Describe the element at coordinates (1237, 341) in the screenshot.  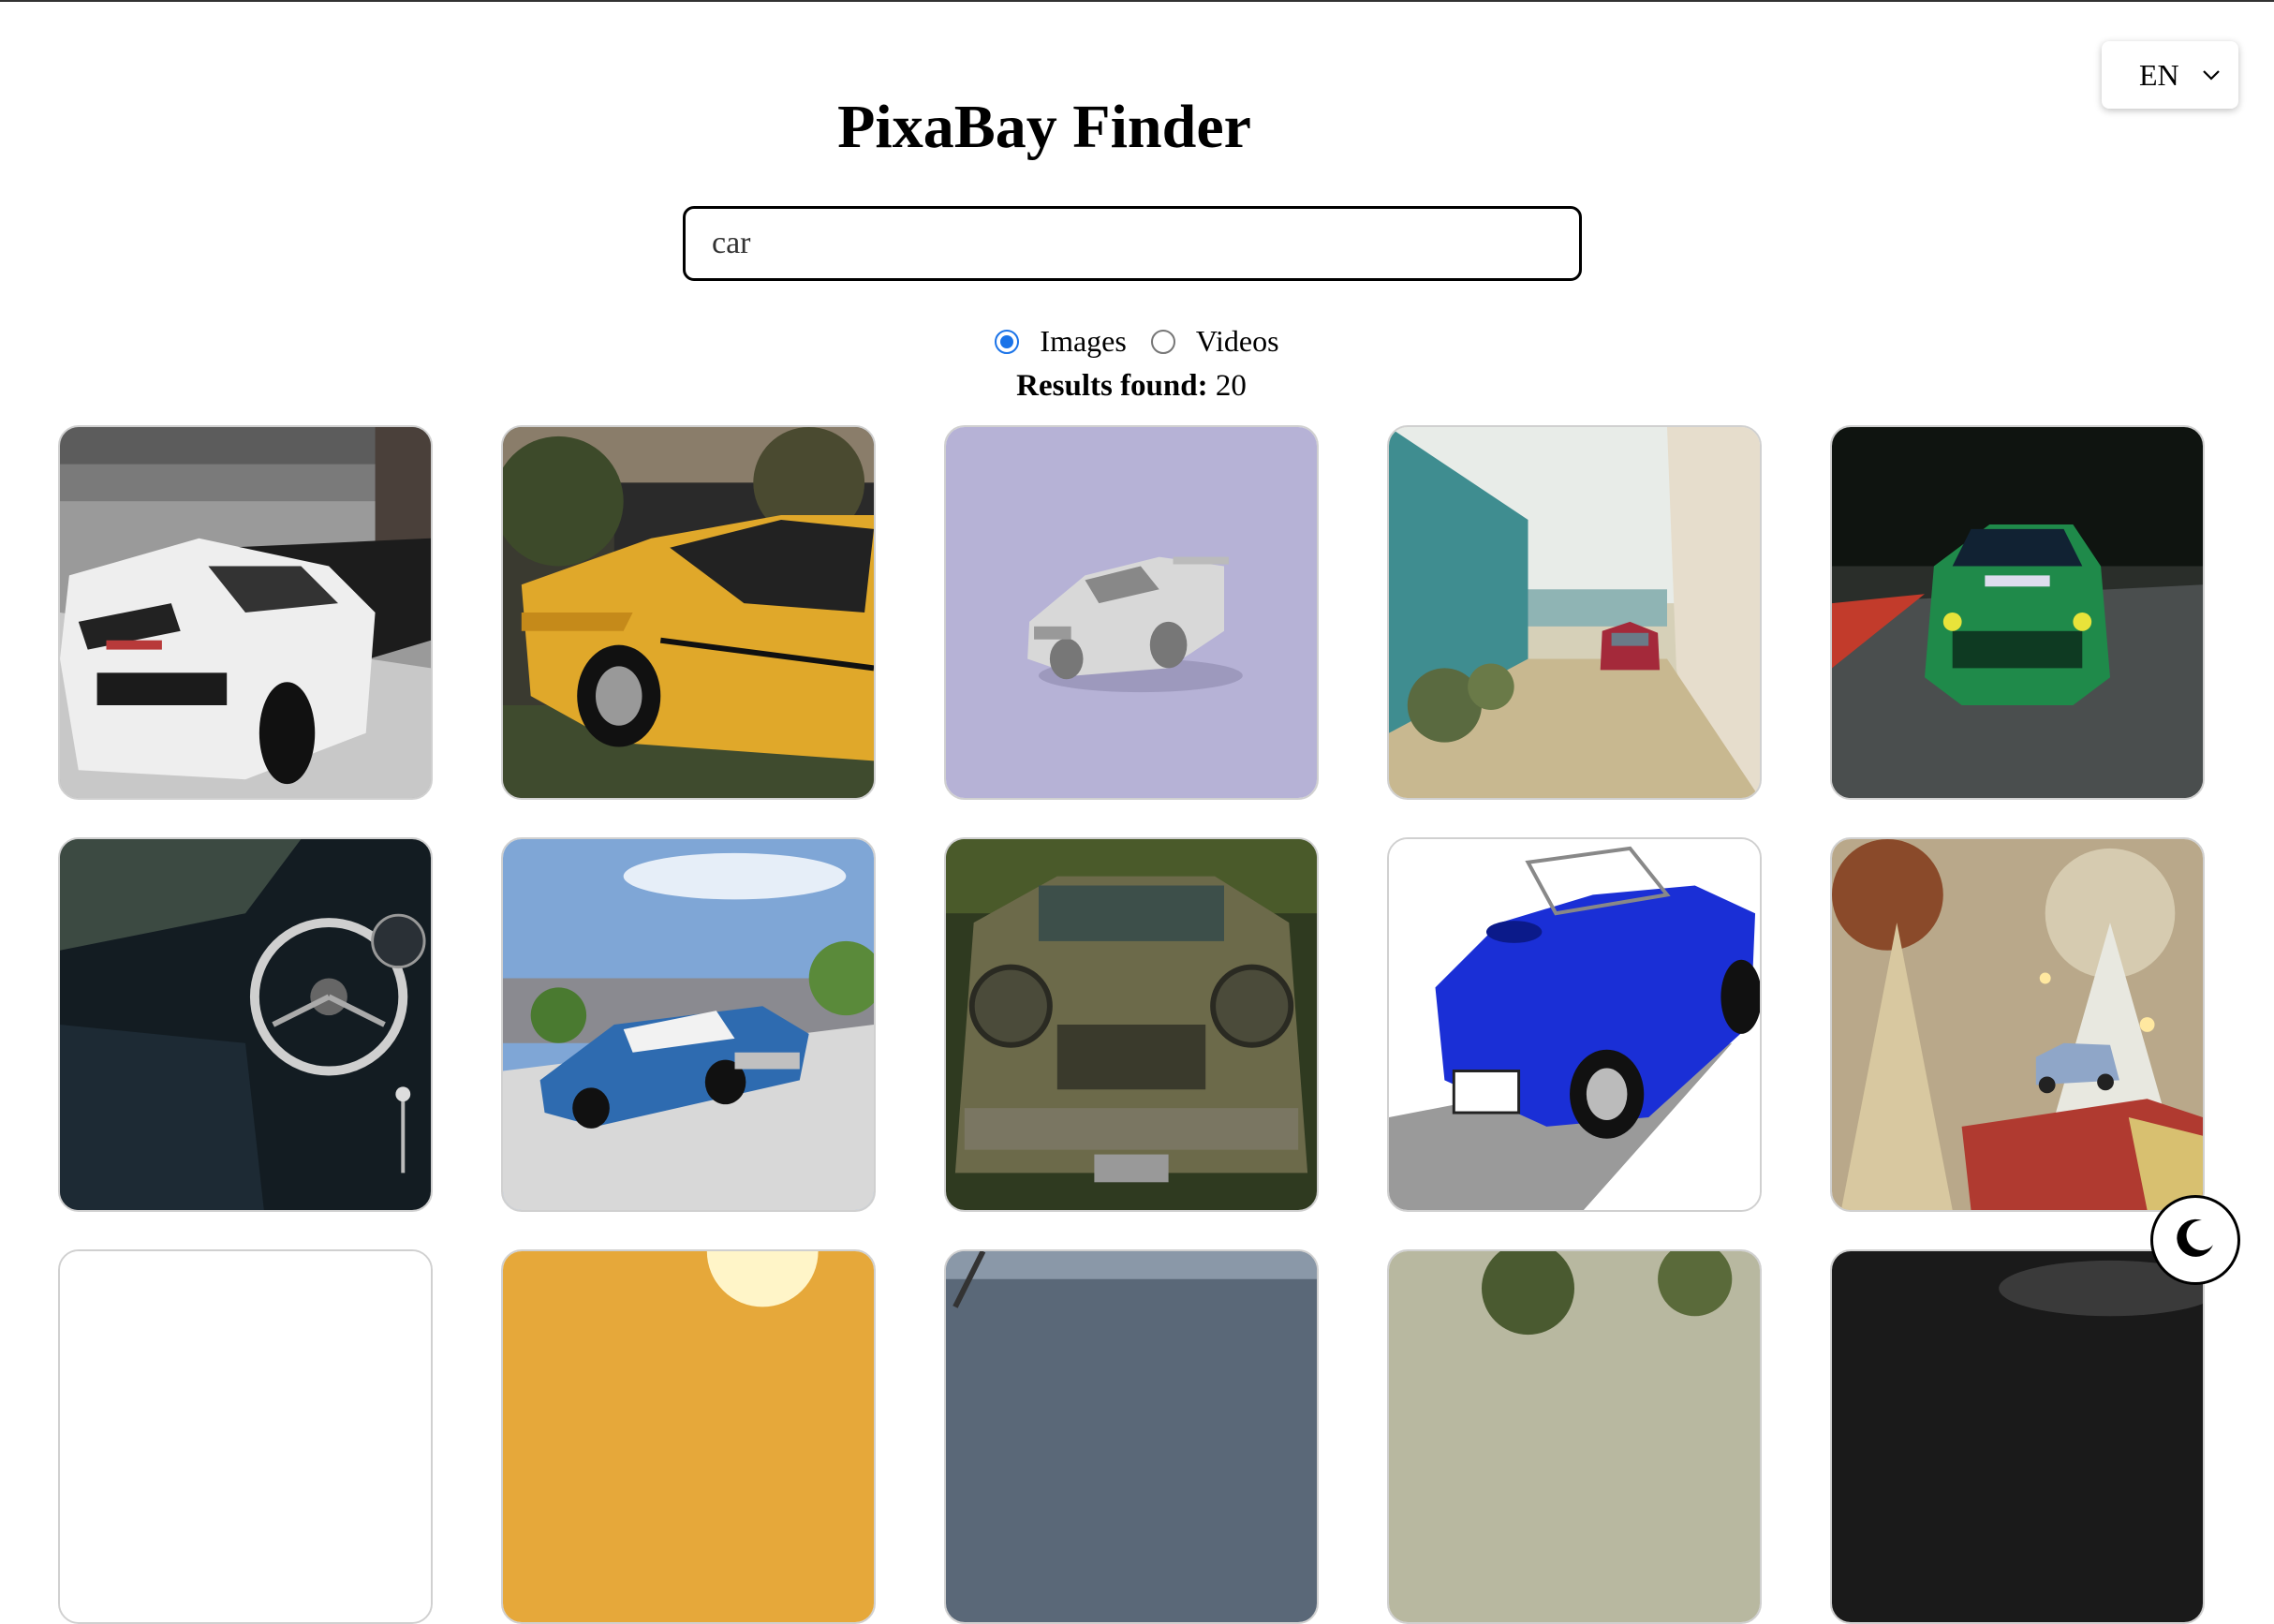
I see `radio-videos-label: Videos` at that location.